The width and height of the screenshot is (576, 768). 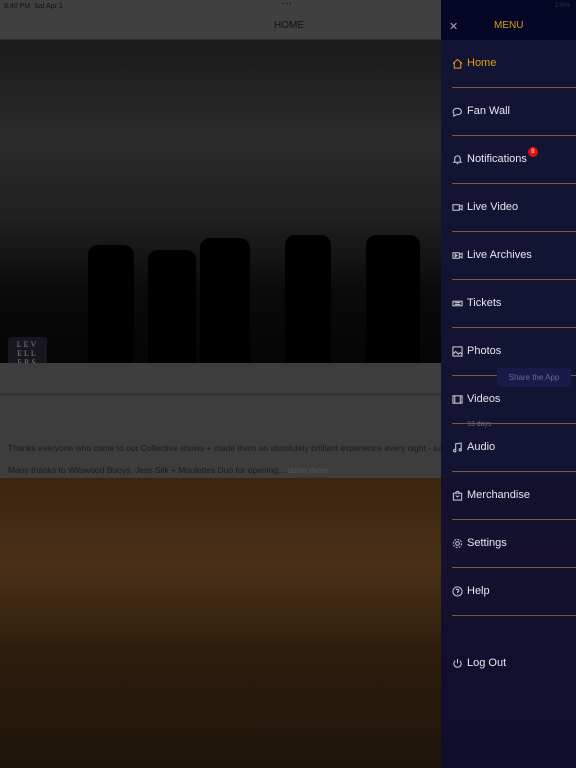 I want to click on battery-indicator: 100%, so click(x=562, y=6).